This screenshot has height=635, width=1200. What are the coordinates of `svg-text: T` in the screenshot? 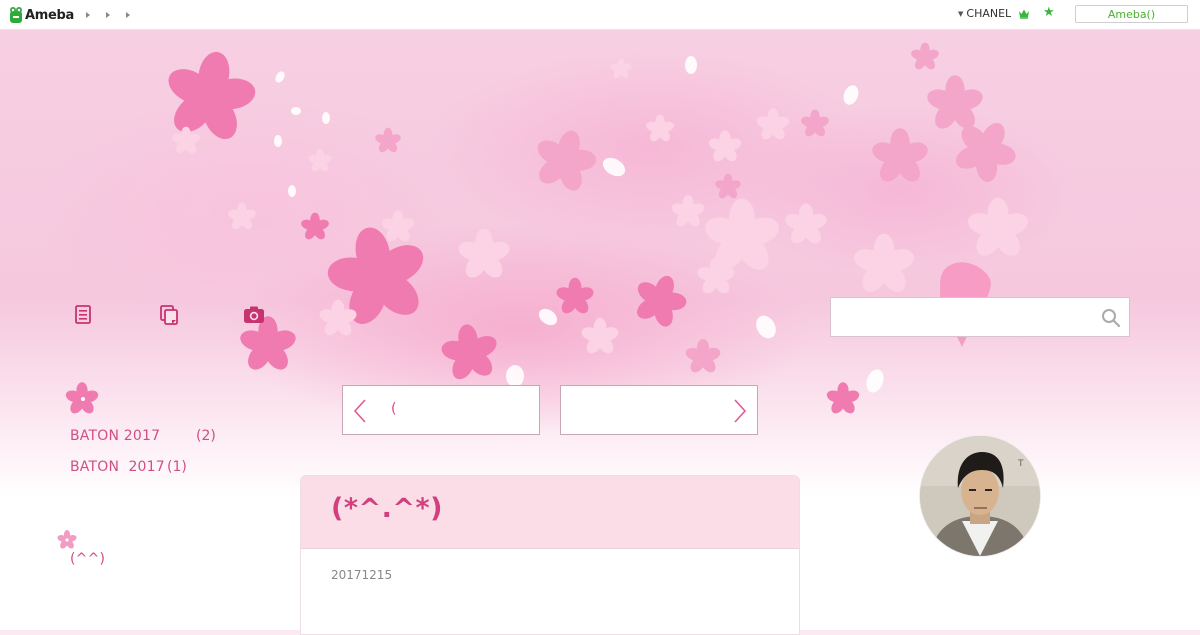 It's located at (1020, 464).